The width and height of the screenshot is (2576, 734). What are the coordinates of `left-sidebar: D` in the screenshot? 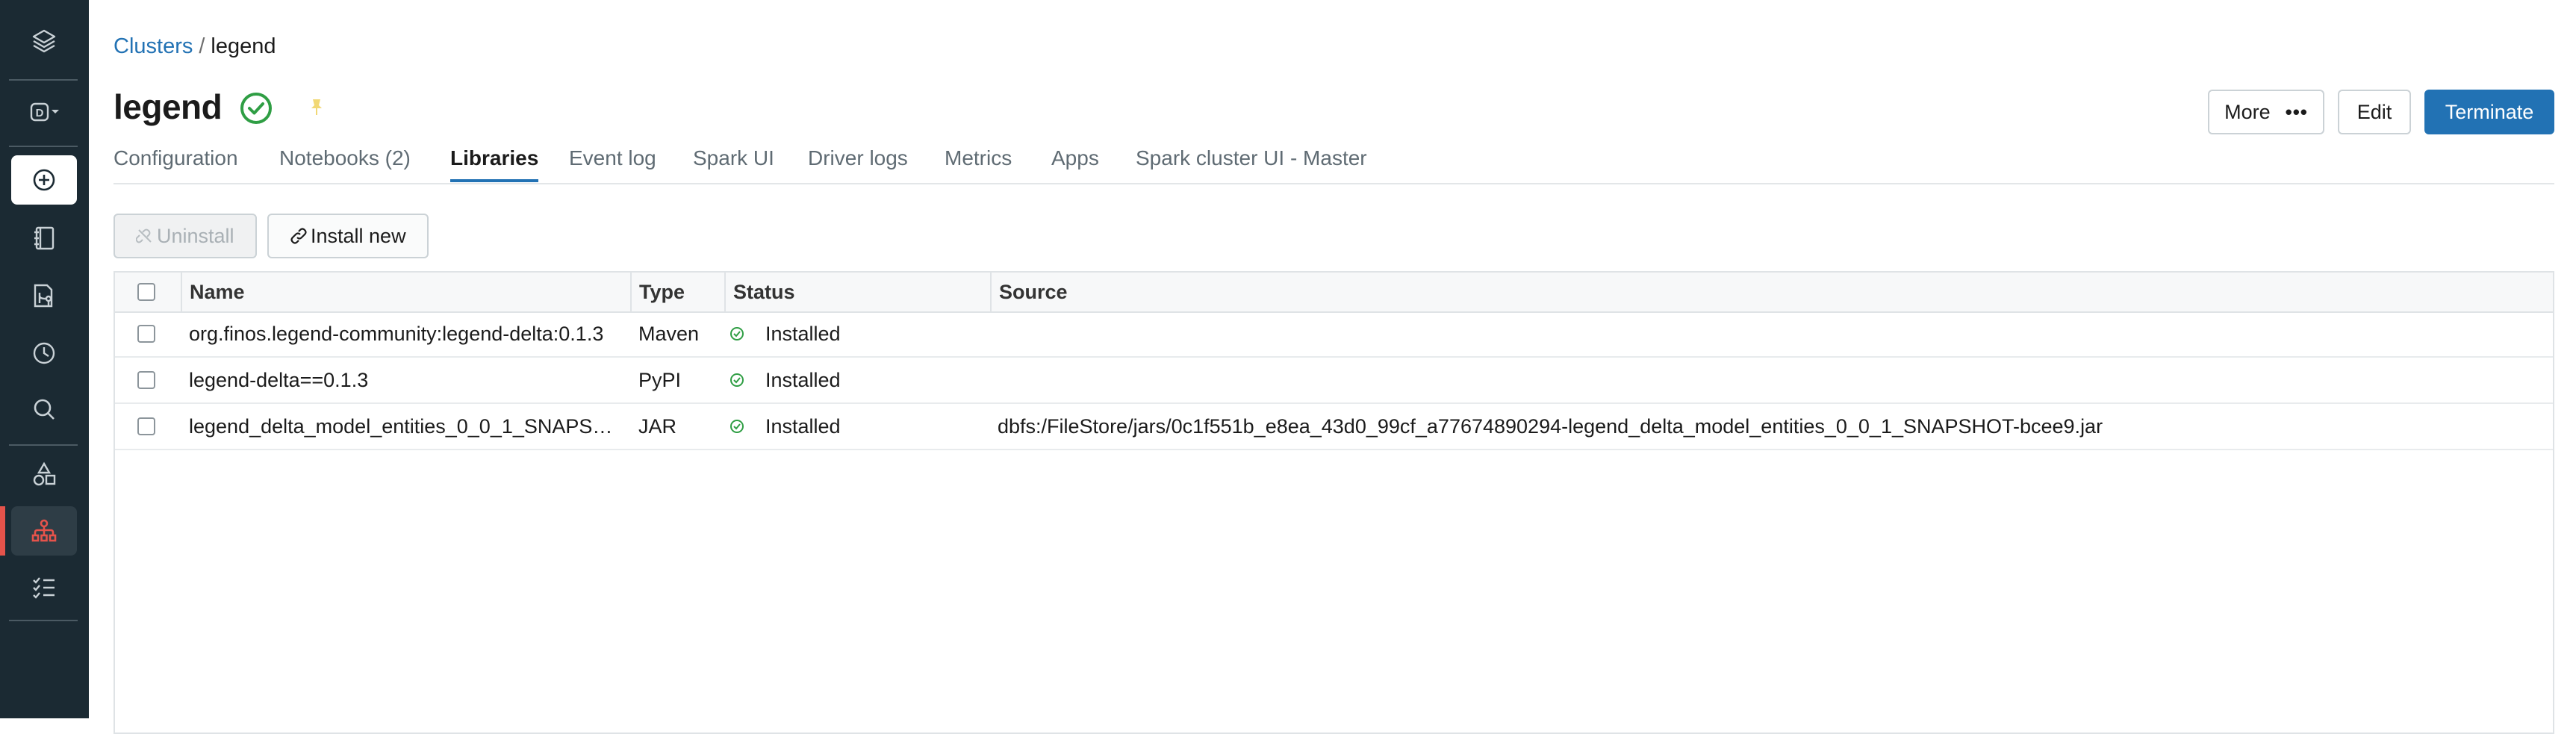 It's located at (44, 359).